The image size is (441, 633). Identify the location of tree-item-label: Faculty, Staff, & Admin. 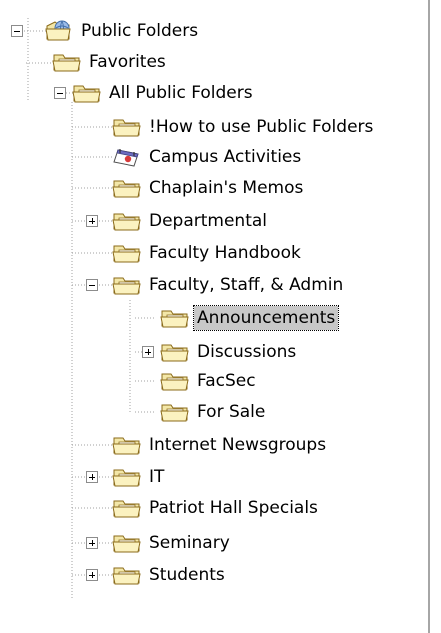
(246, 285).